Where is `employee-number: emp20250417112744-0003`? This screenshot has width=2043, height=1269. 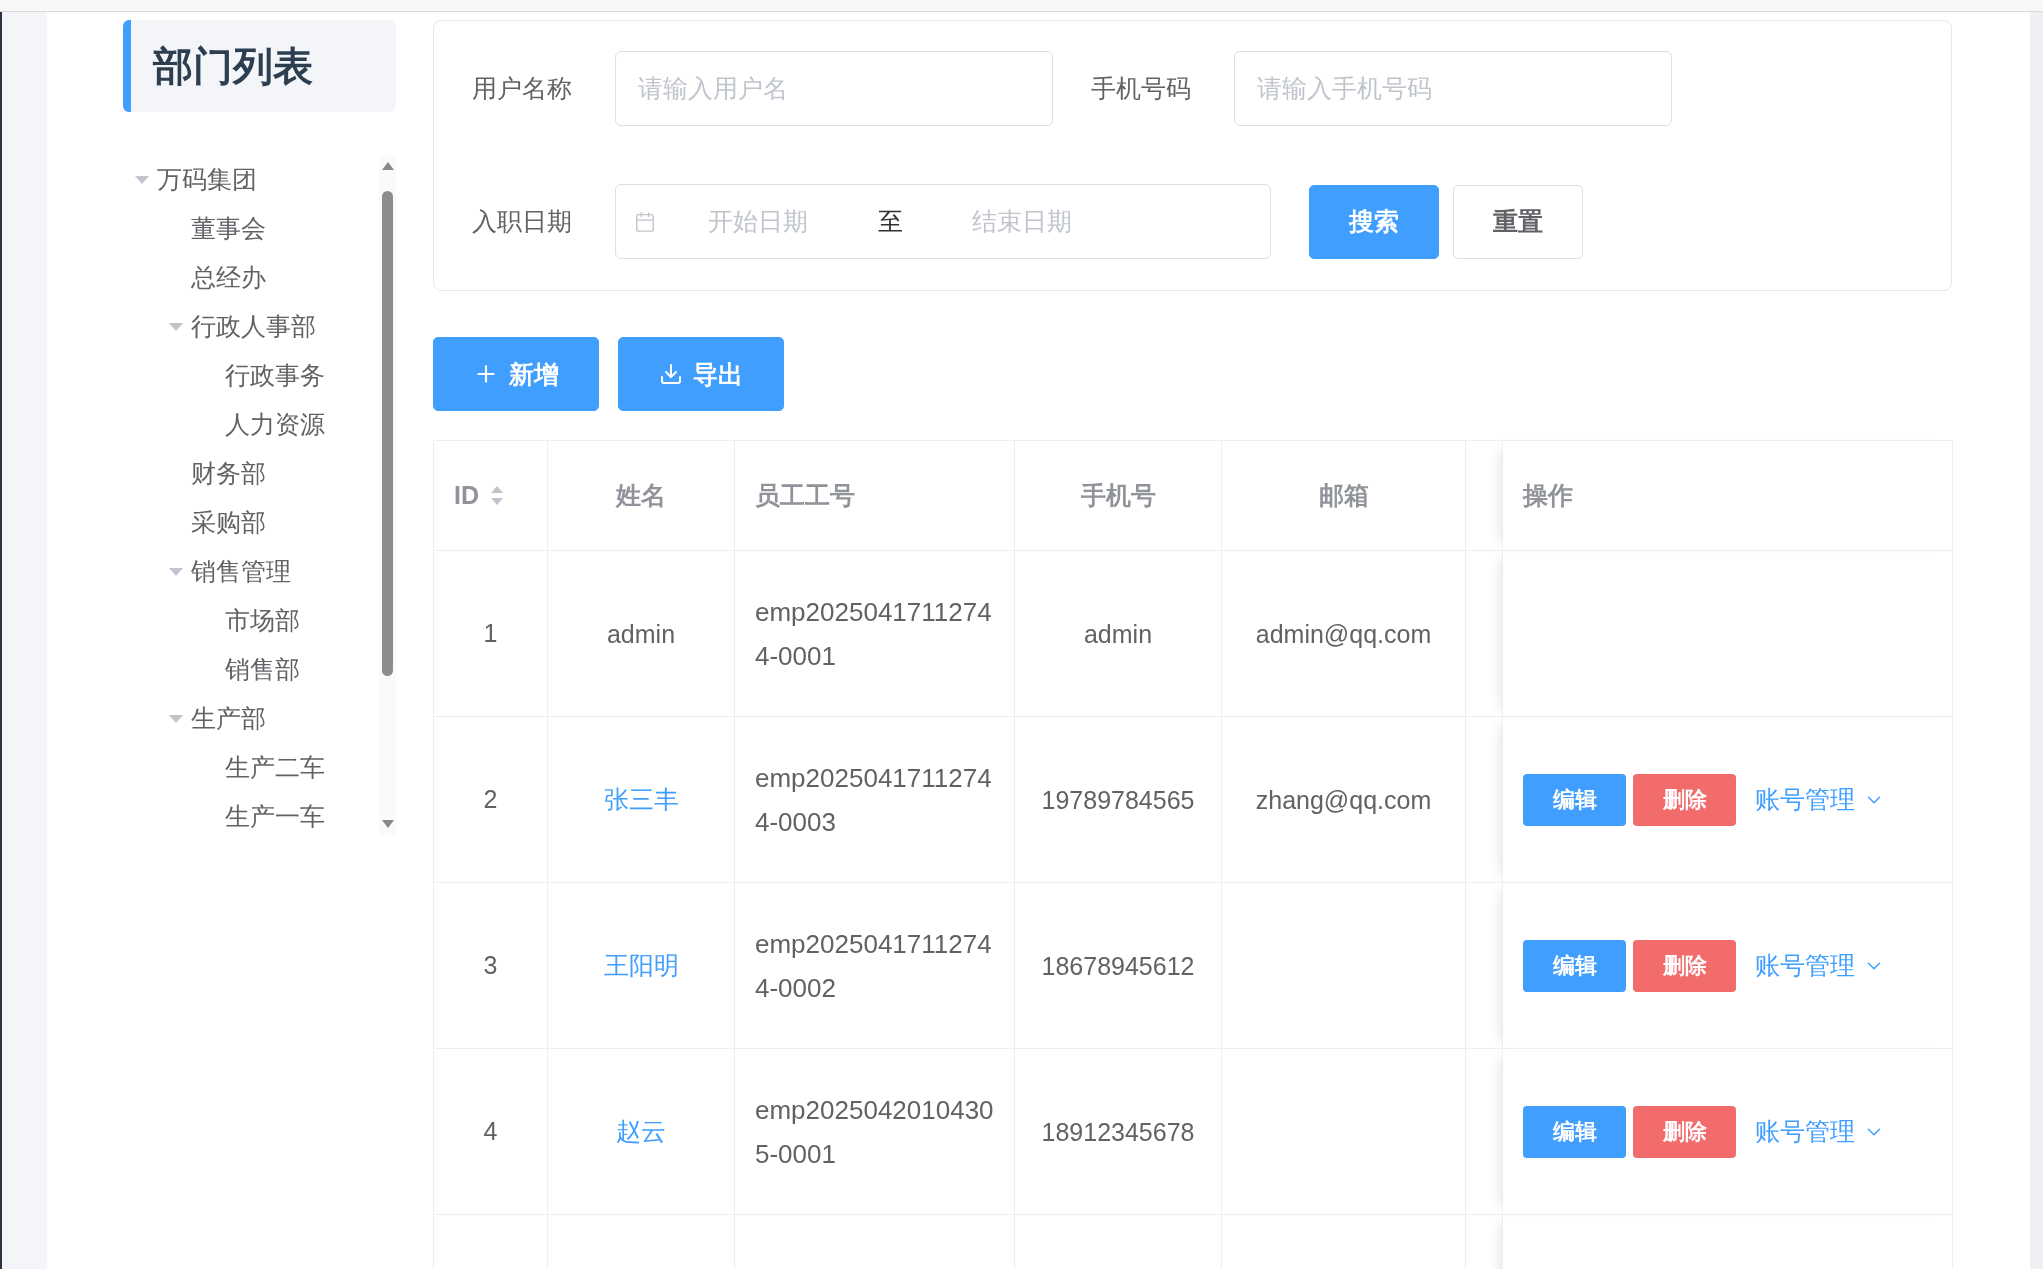
employee-number: emp20250417112744-0003 is located at coordinates (874, 800).